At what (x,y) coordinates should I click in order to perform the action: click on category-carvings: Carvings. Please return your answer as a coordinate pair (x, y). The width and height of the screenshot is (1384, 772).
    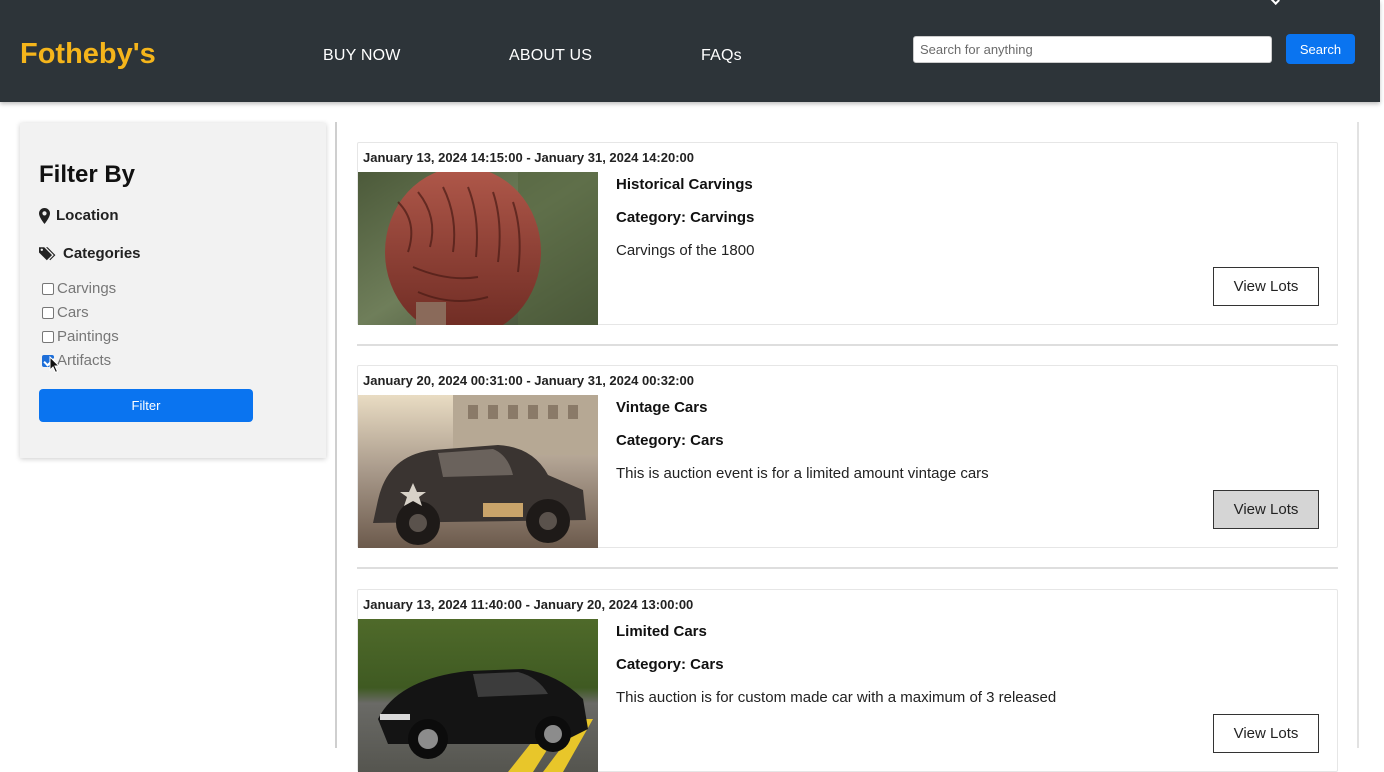
    Looking at the image, I should click on (79, 288).